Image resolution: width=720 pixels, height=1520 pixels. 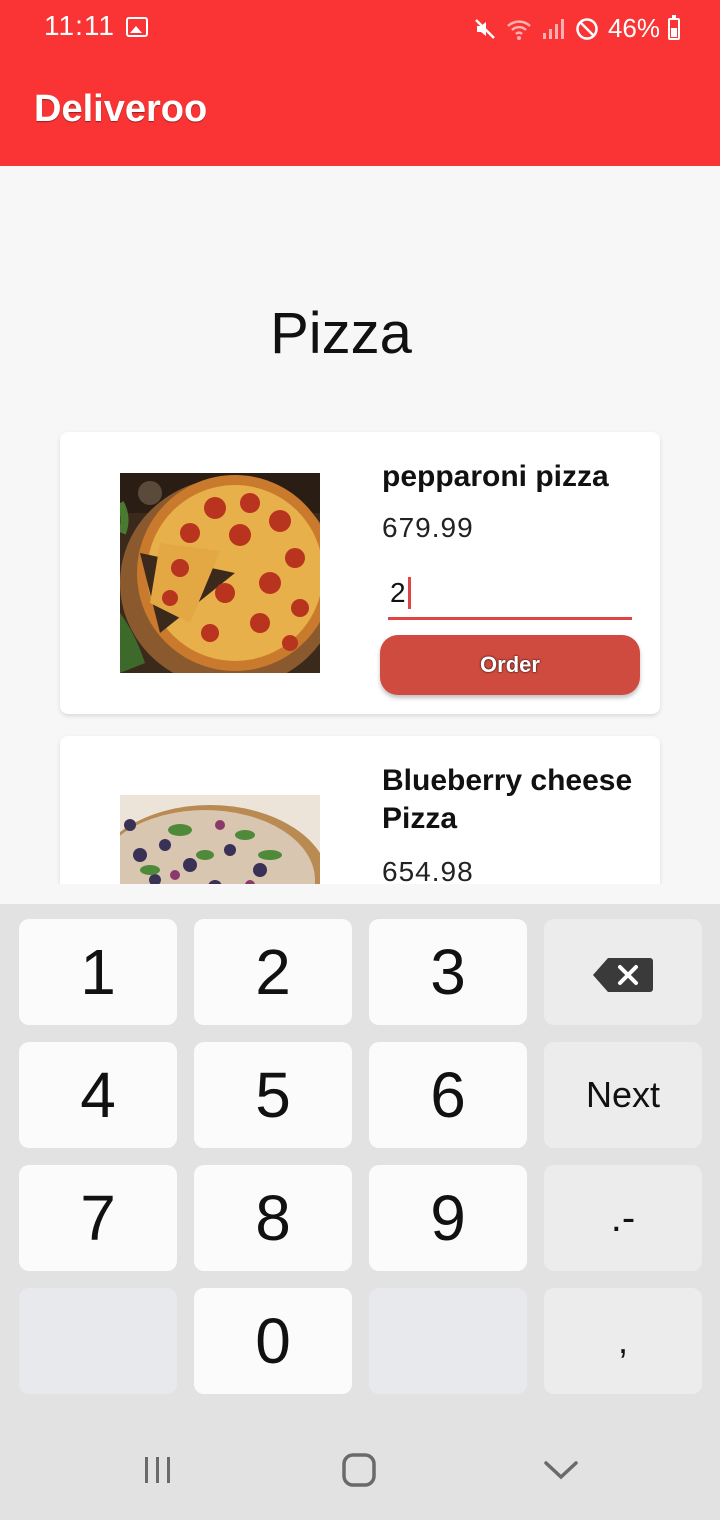 I want to click on quantity-value: 2, so click(x=398, y=592).